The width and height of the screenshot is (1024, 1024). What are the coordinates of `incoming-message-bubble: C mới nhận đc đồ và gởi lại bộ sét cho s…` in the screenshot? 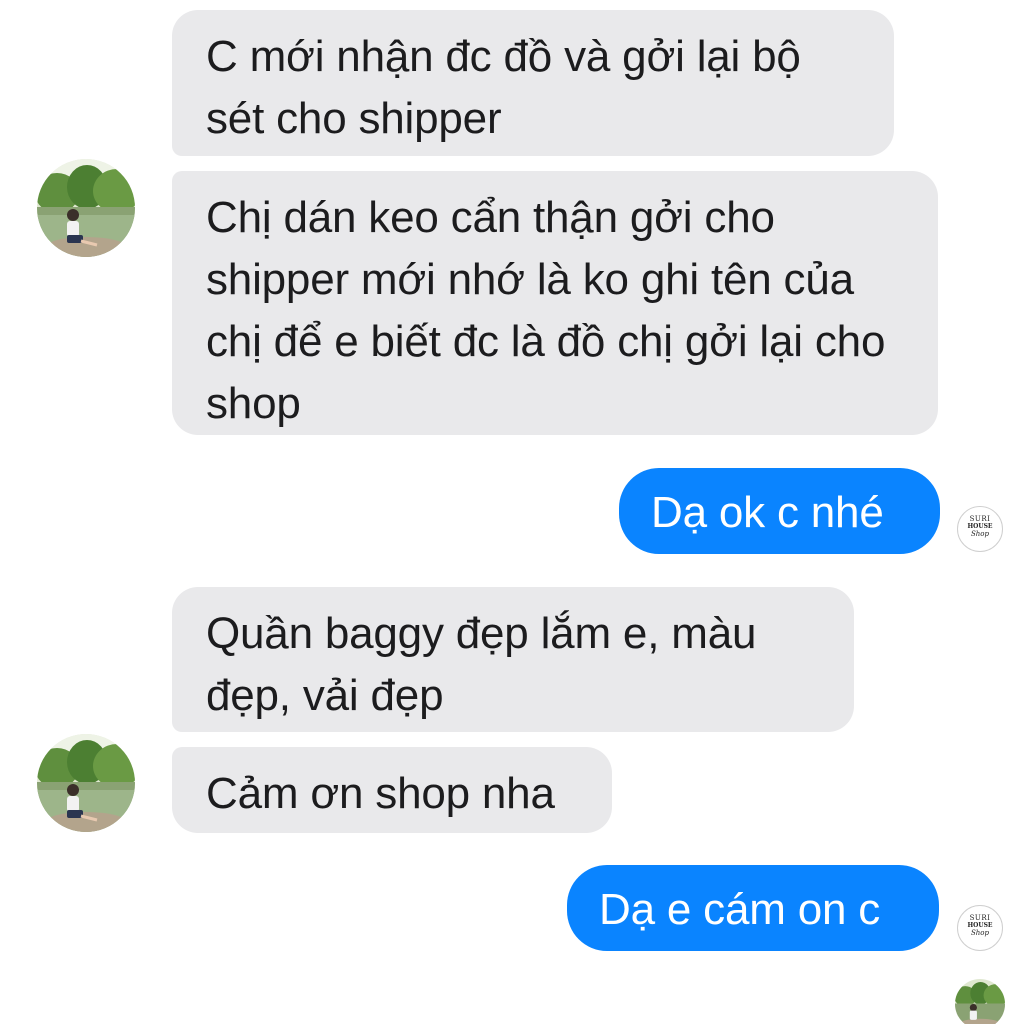 It's located at (533, 83).